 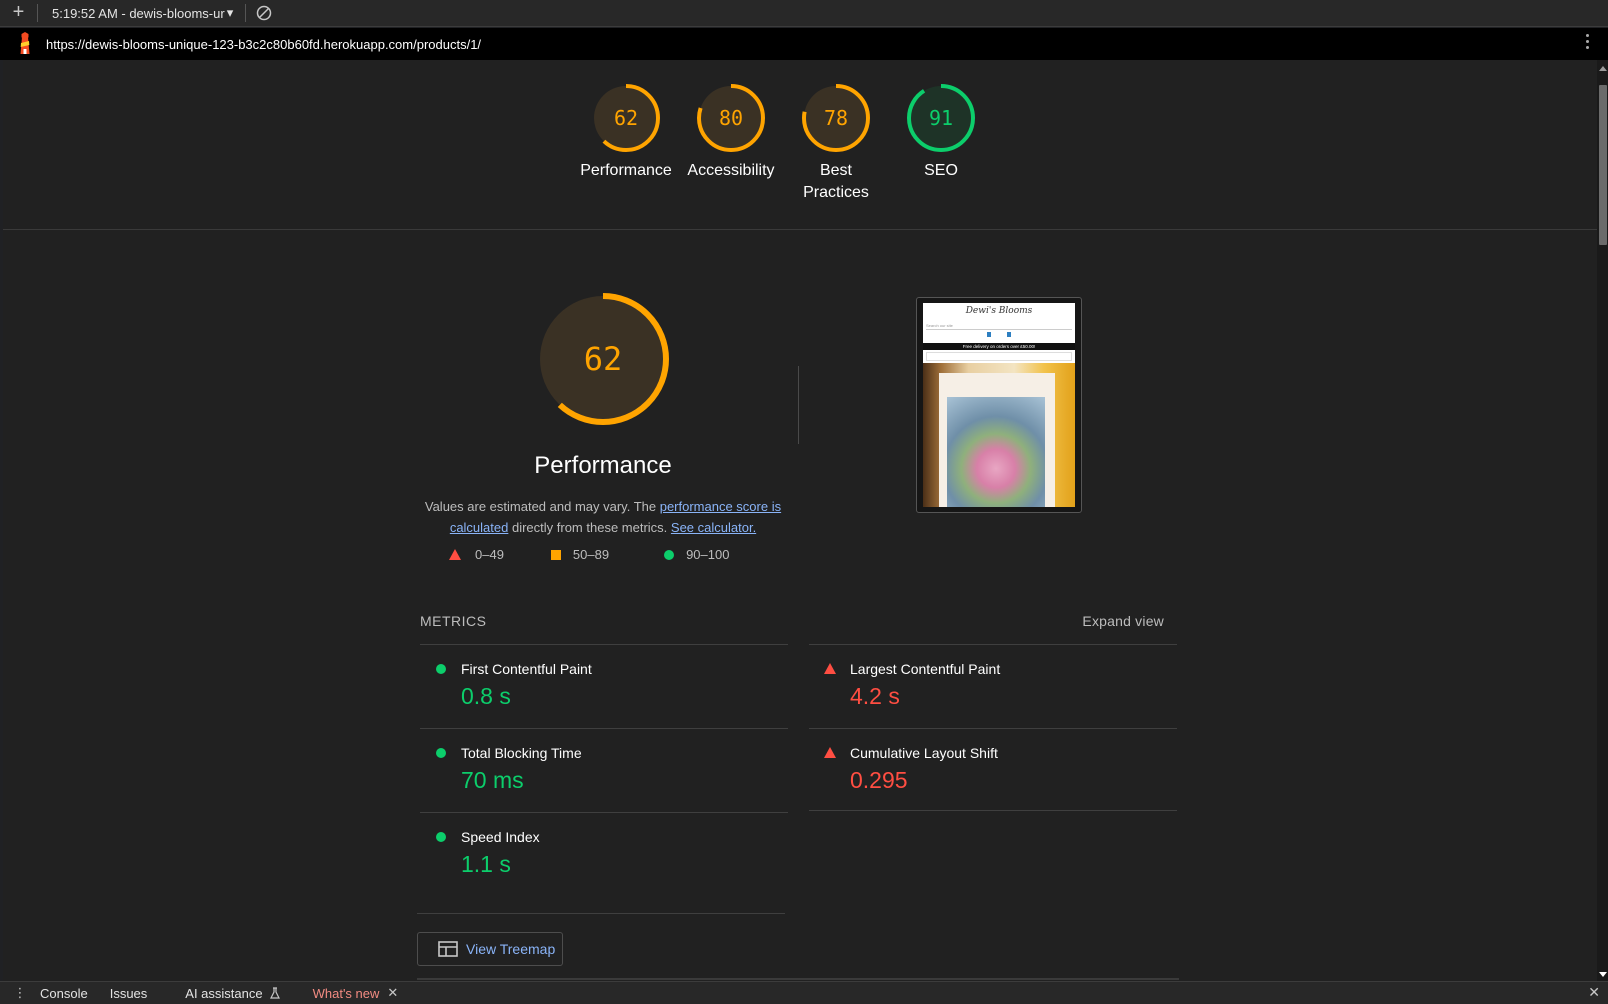 I want to click on metric-largest-contentful-paint: Largest Contentful Paint 4.2 s, so click(x=993, y=686).